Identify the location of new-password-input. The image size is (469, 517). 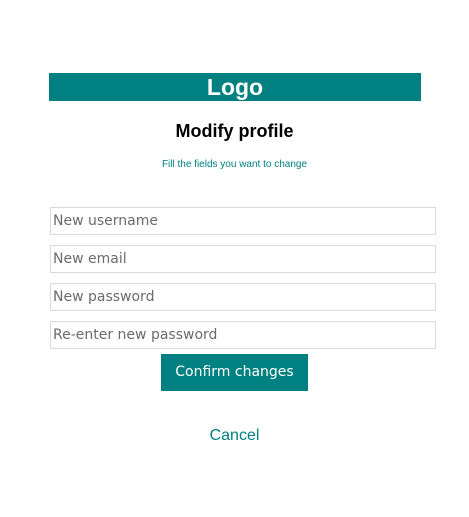
(243, 297).